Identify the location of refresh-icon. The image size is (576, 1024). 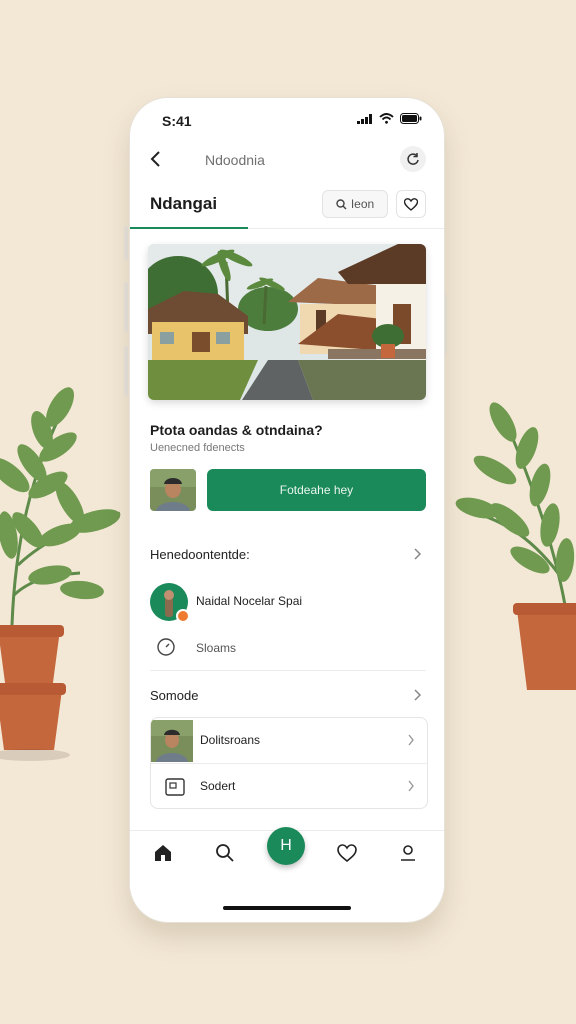
(413, 159).